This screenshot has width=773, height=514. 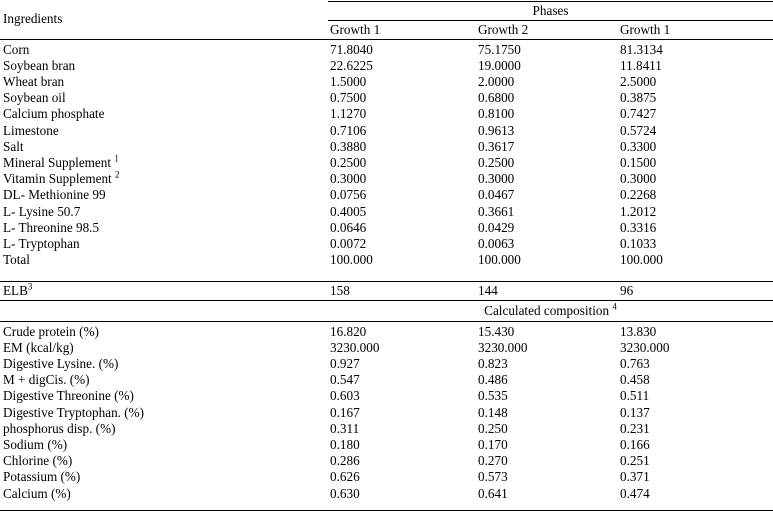 I want to click on top-rule-right, so click(x=550, y=1).